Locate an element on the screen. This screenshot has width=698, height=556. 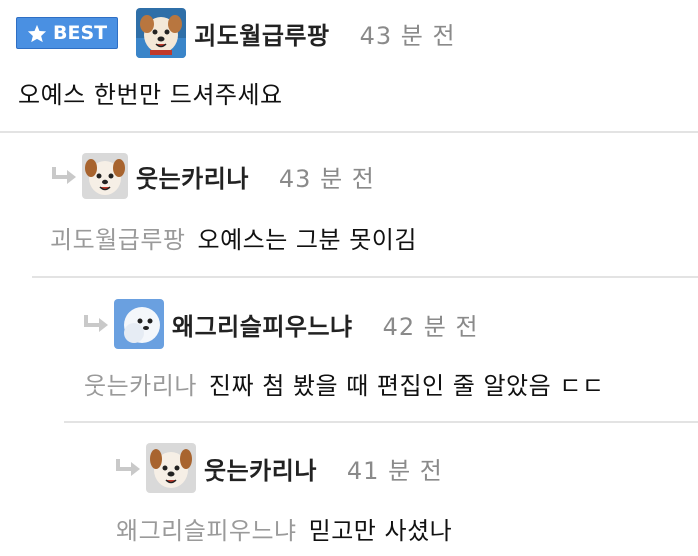
comment-text: 왜그리슬피우느냐 믿고만 사셨나 is located at coordinates (284, 528).